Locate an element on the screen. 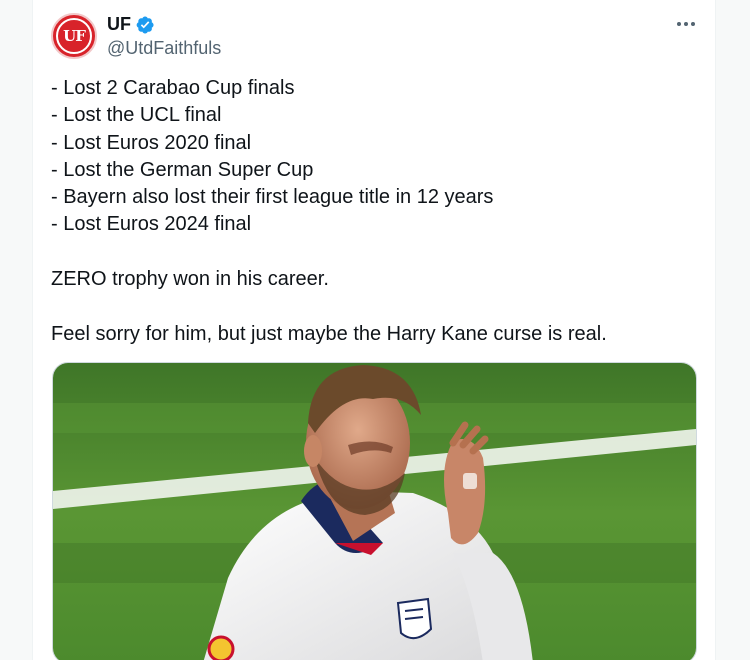  tweet-line: - Lost the German Super Cup is located at coordinates (182, 169).